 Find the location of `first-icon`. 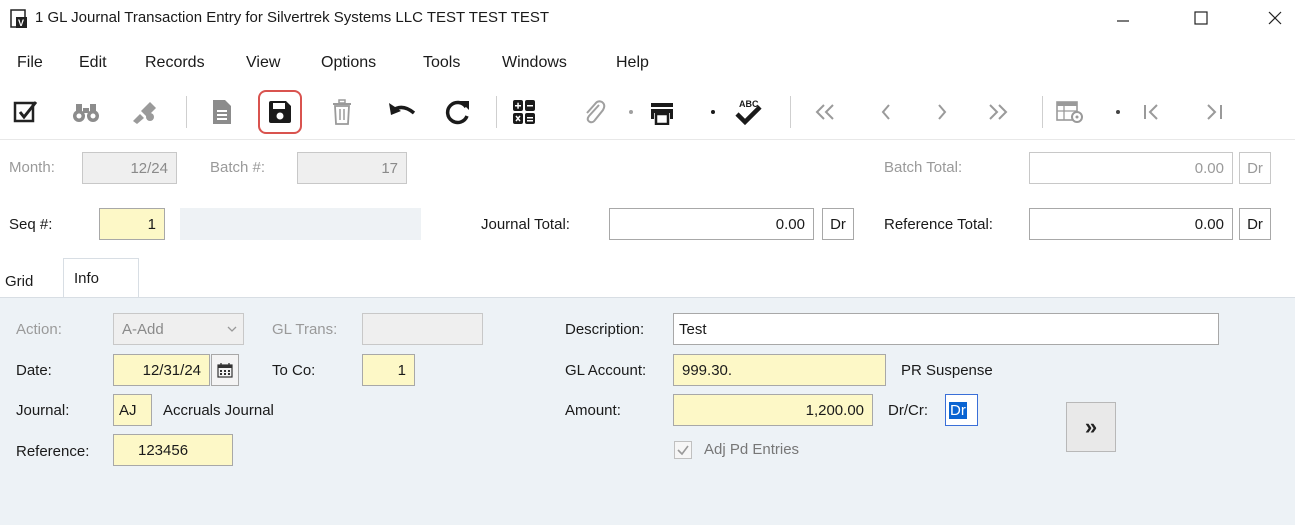

first-icon is located at coordinates (825, 112).